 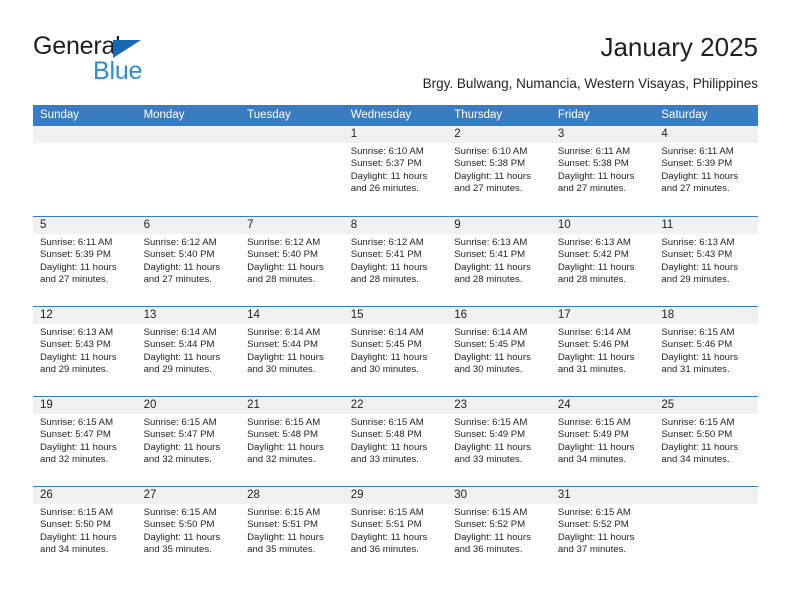 I want to click on weekday-header-saturday: Saturday, so click(x=684, y=115).